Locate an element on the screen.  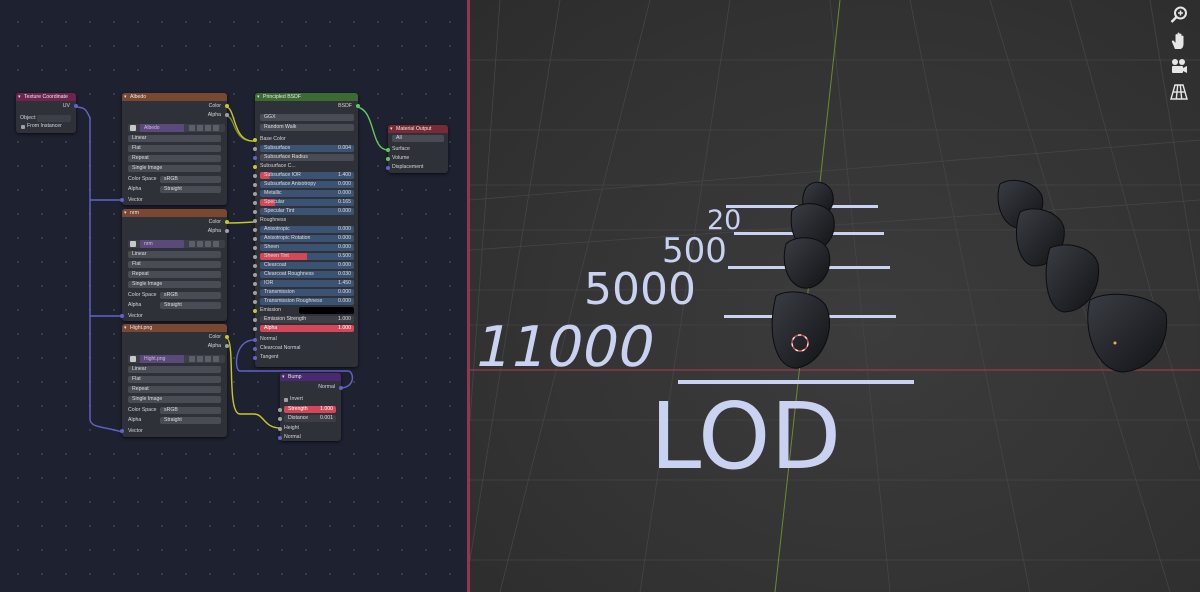
socket-subsurface-radius is located at coordinates (255, 158).